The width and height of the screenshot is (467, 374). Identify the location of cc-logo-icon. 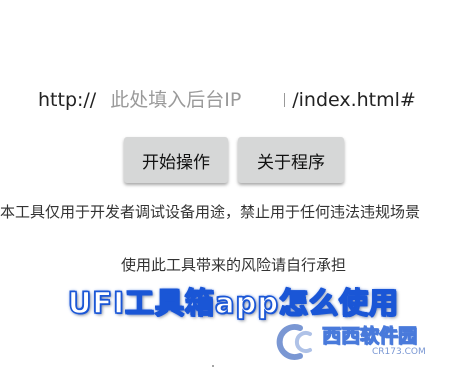
(297, 342).